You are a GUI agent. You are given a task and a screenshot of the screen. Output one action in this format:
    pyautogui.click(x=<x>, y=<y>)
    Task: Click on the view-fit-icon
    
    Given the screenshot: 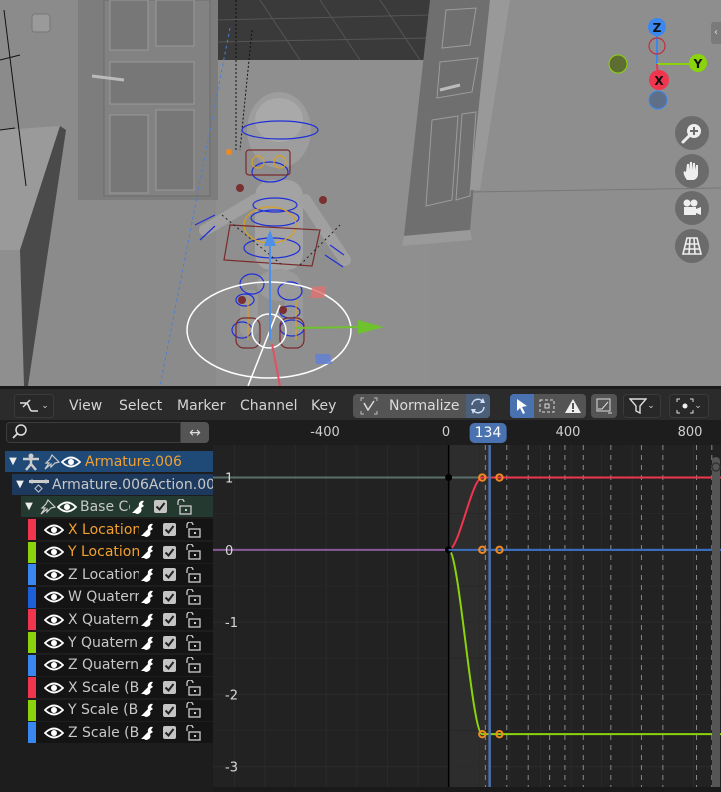 What is the action you would take?
    pyautogui.click(x=604, y=406)
    